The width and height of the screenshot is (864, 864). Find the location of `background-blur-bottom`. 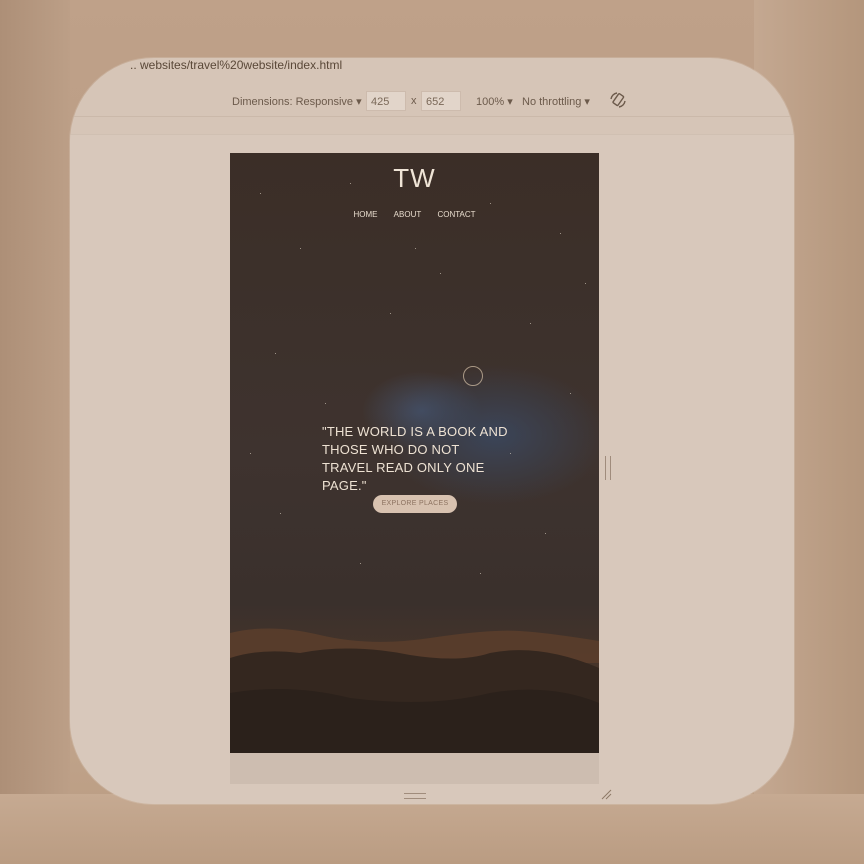

background-blur-bottom is located at coordinates (432, 829).